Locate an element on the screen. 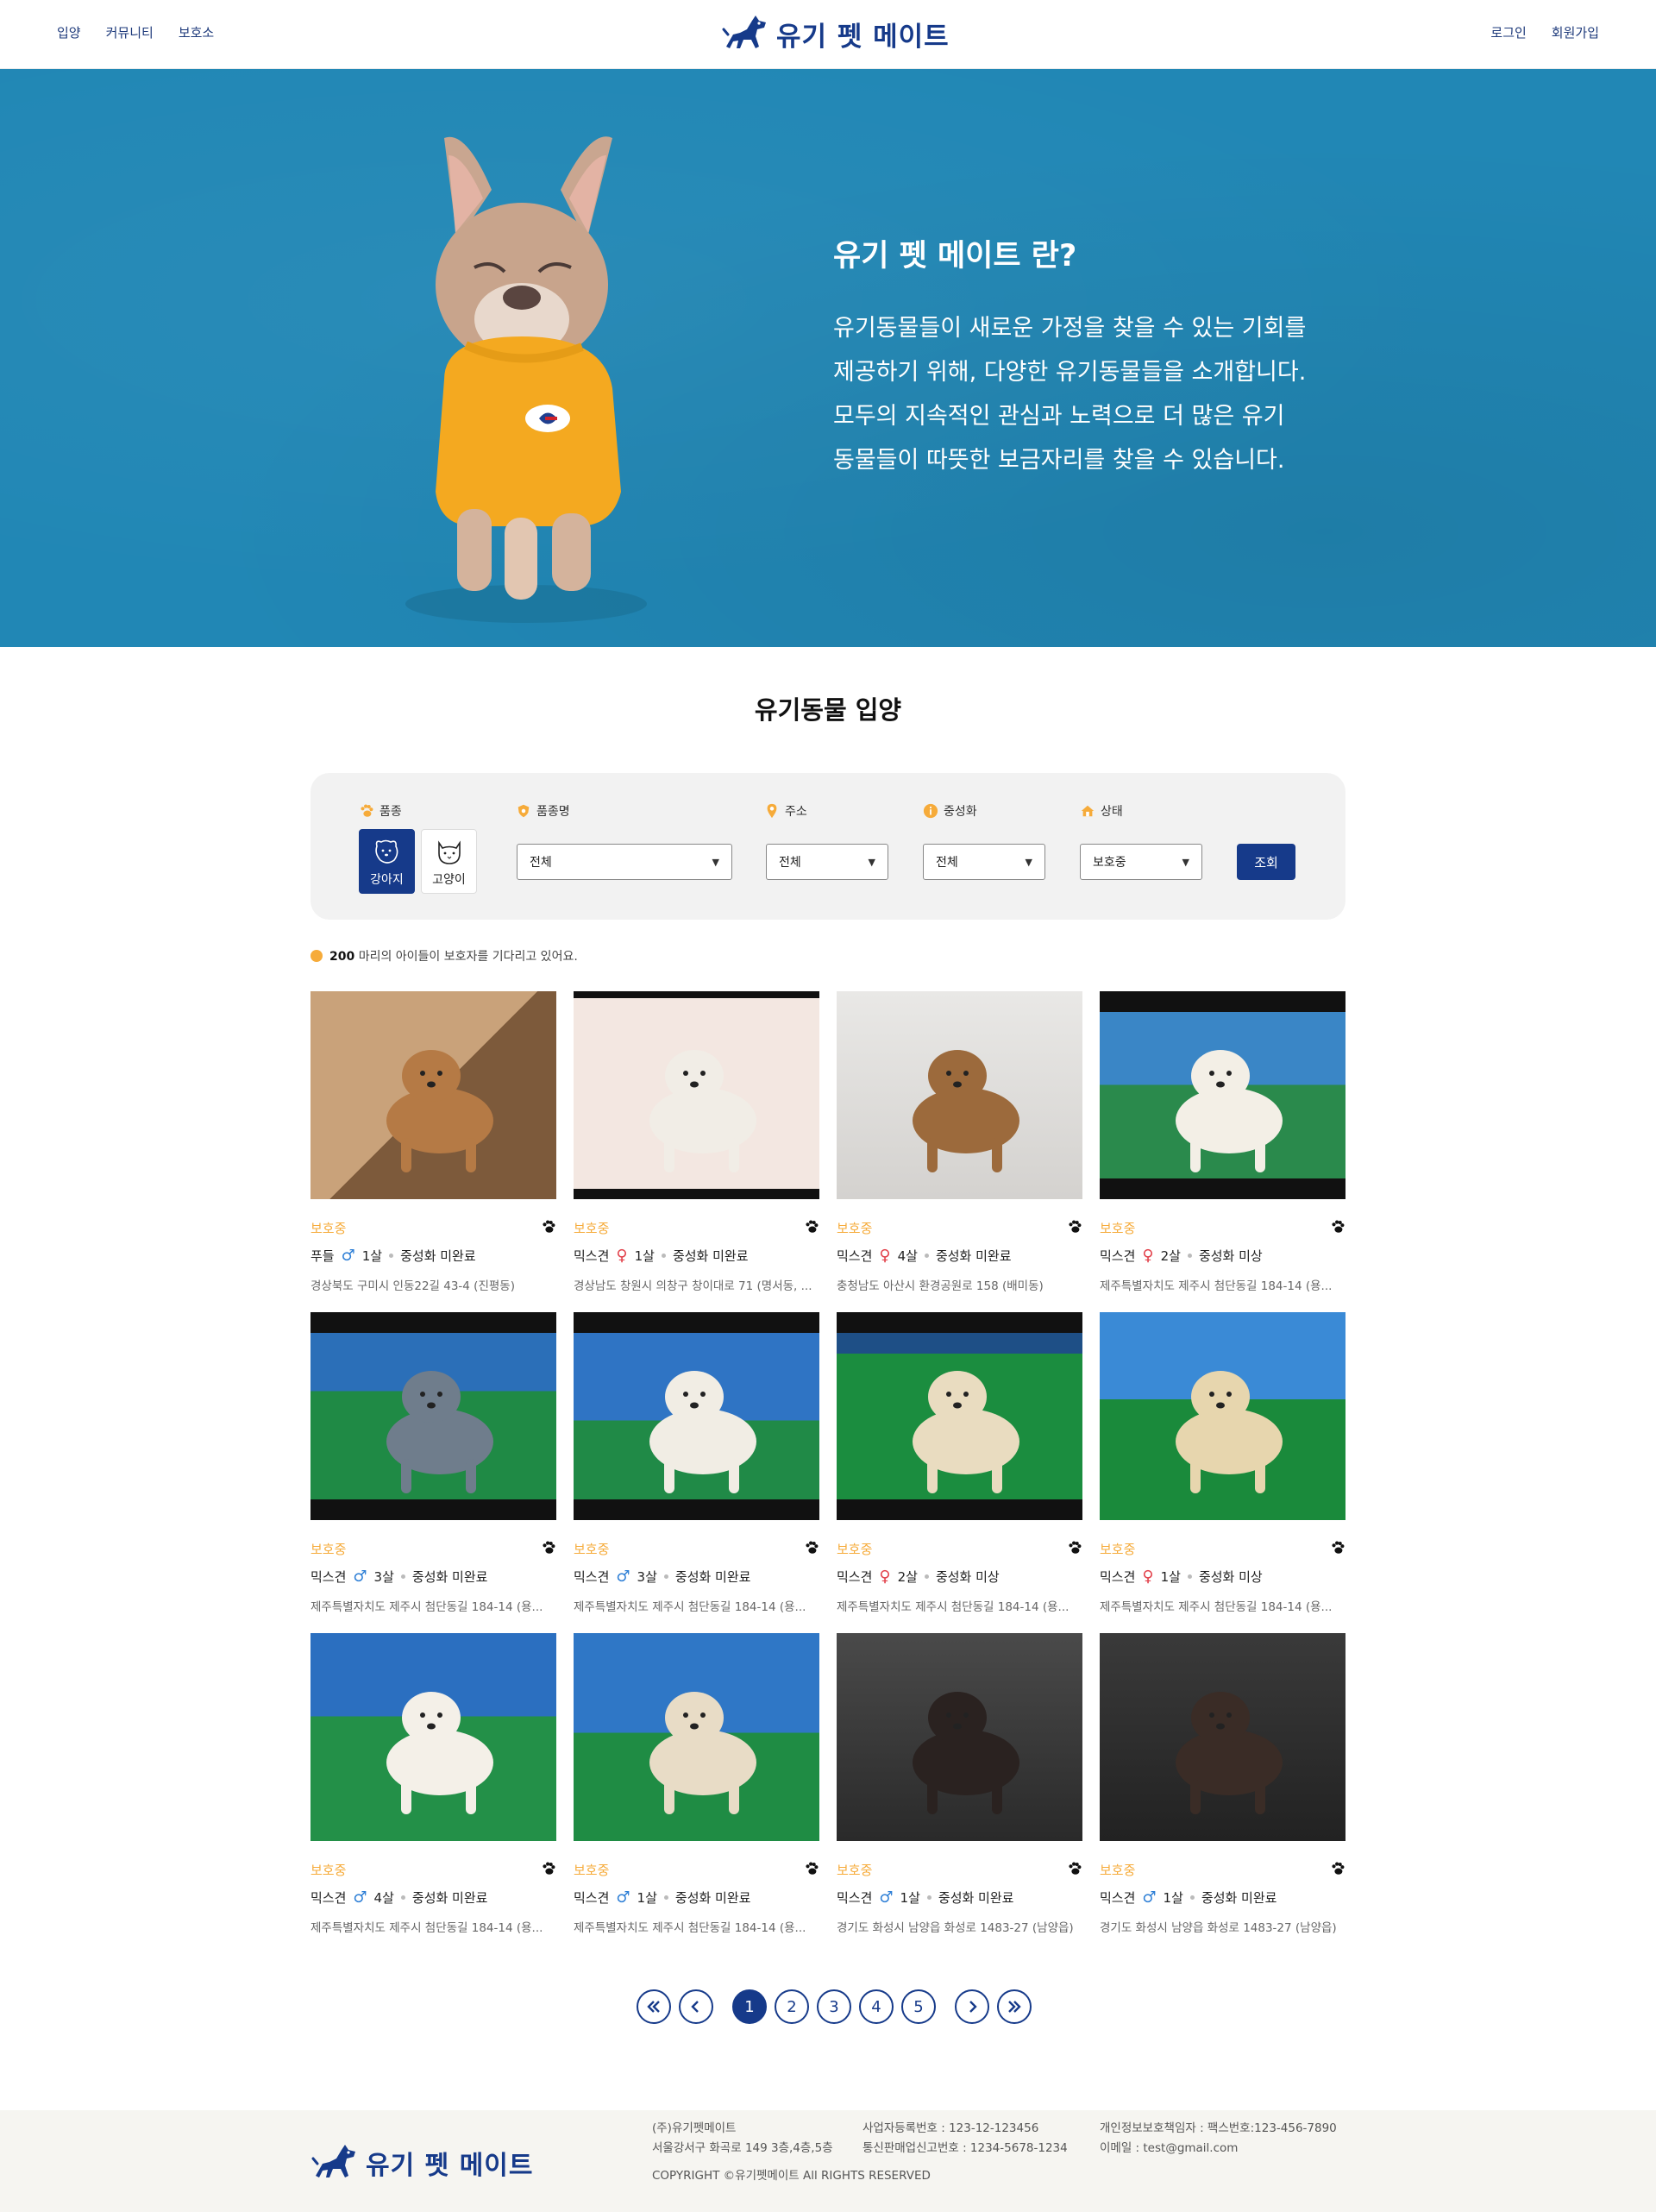 The height and width of the screenshot is (2212, 1656). count-text: 마리의 아이들이 보호자를 기다리고 있어요. is located at coordinates (468, 957).